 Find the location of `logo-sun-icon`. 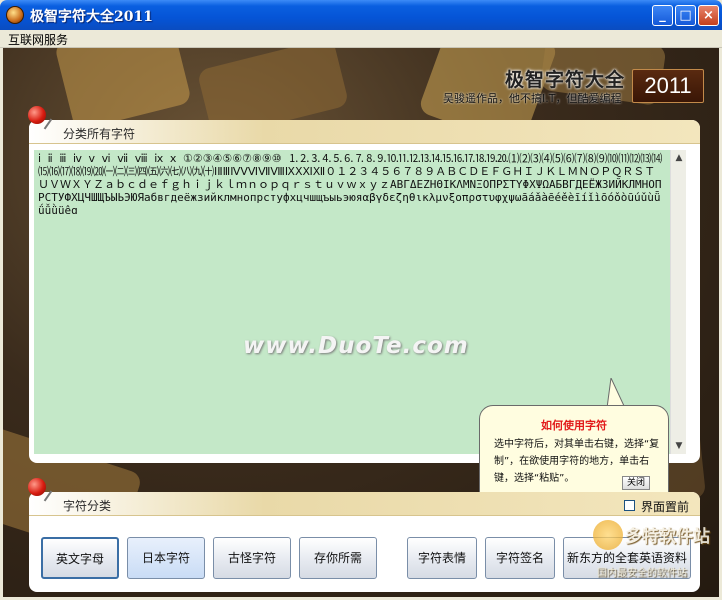

logo-sun-icon is located at coordinates (608, 535).